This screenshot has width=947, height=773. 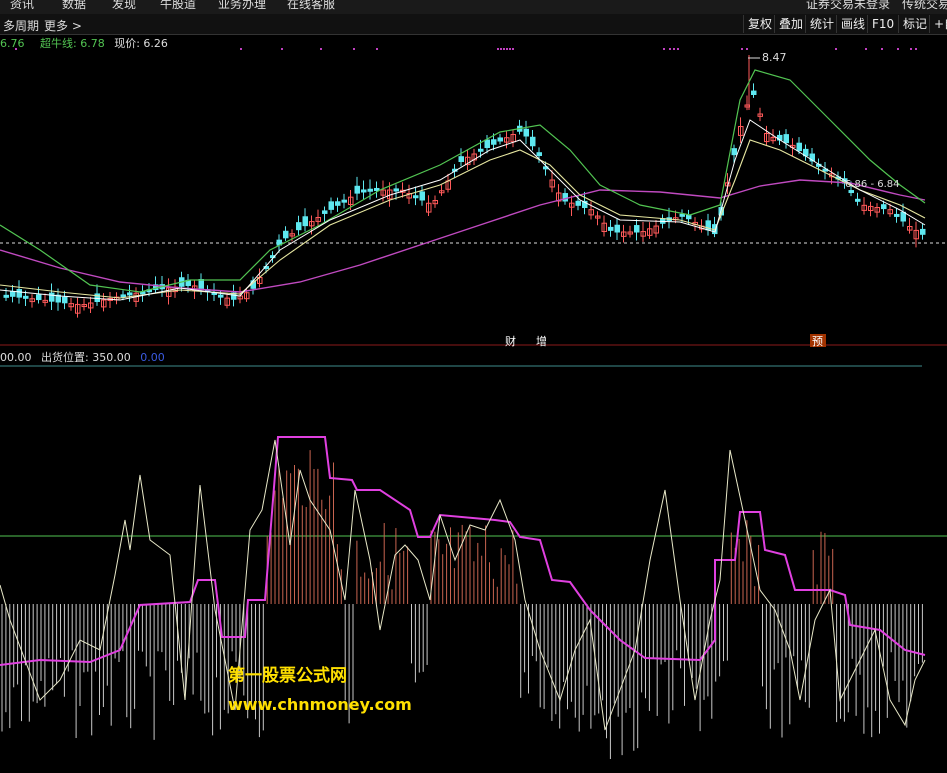 I want to click on ma-purple-line, so click(x=463, y=236).